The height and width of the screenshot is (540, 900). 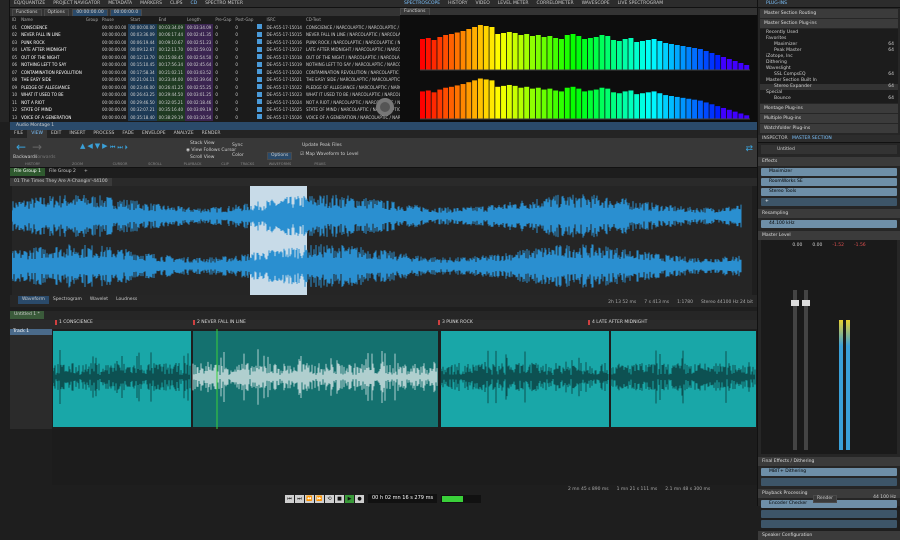 What do you see at coordinates (349, 498) in the screenshot?
I see `play-button: ▶` at bounding box center [349, 498].